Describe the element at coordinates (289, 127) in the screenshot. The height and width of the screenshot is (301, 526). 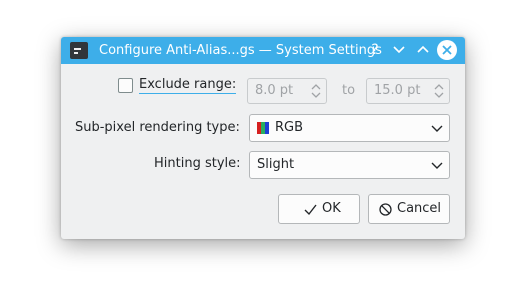
I see `subpixel-value: RGB` at that location.